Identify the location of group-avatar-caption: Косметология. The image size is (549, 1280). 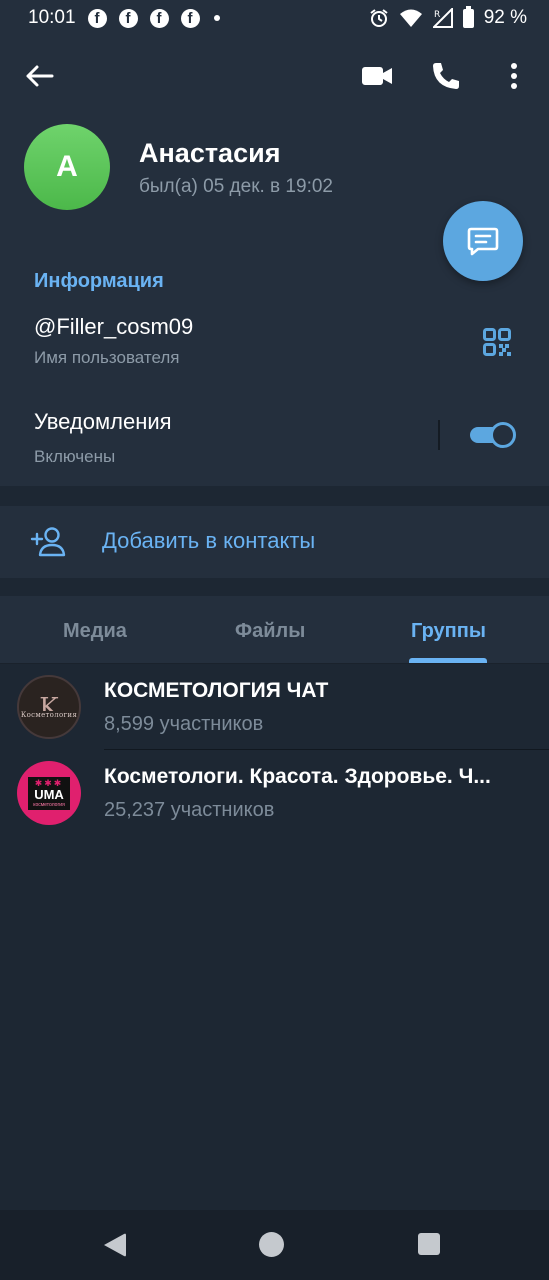
(49, 715).